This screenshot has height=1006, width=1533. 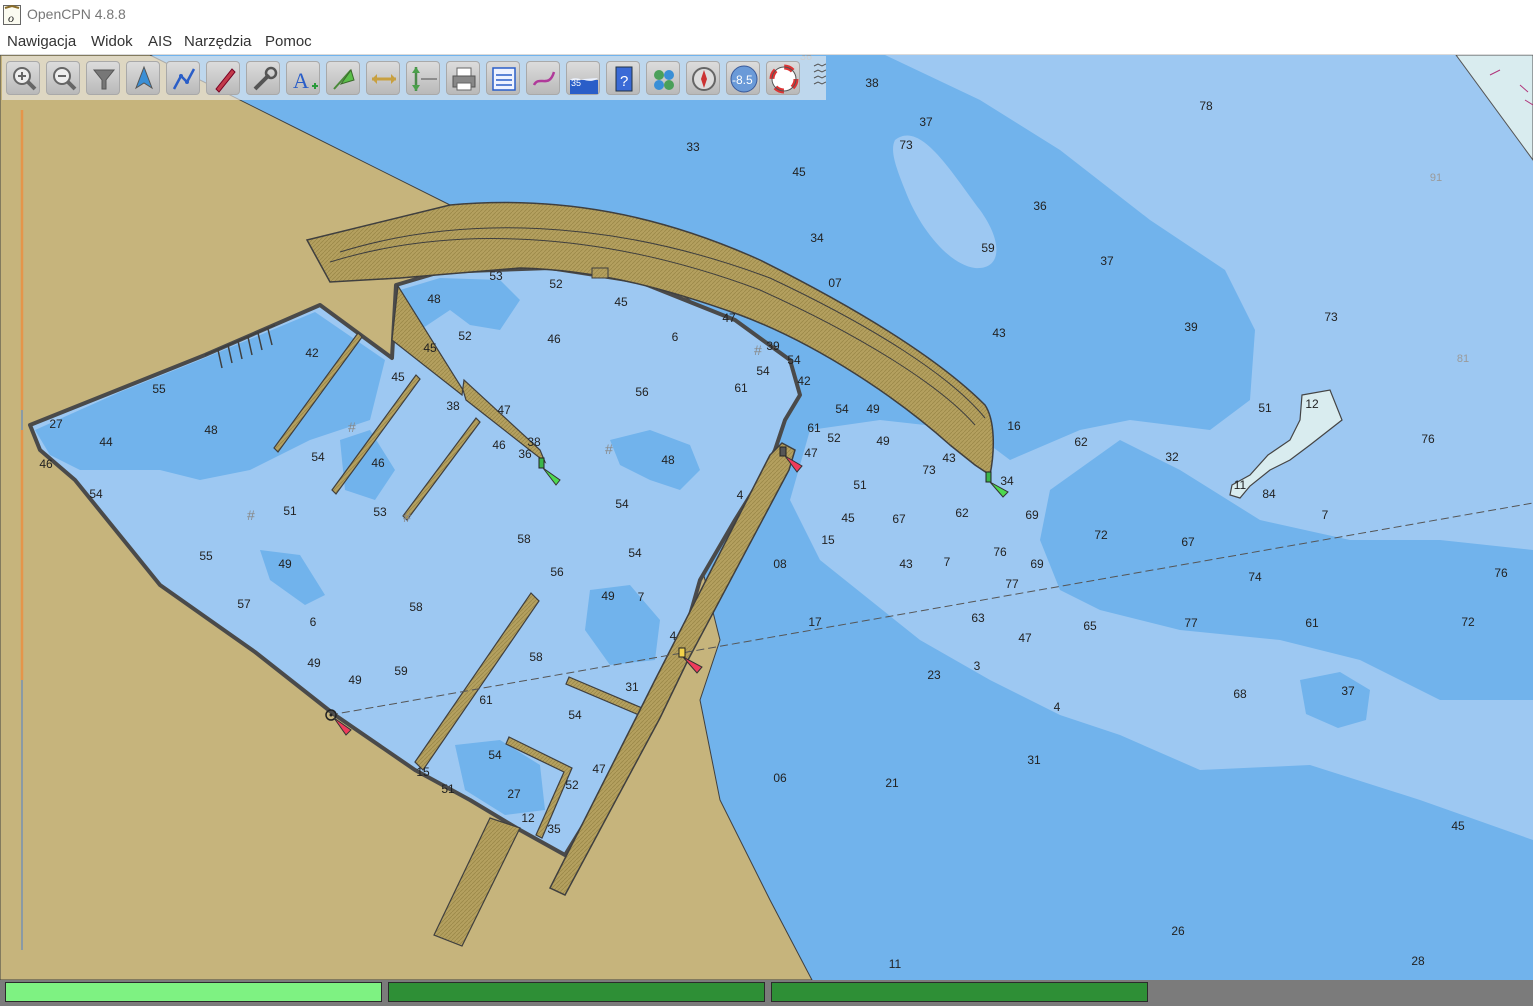 I want to click on printer-icon, so click(x=464, y=79).